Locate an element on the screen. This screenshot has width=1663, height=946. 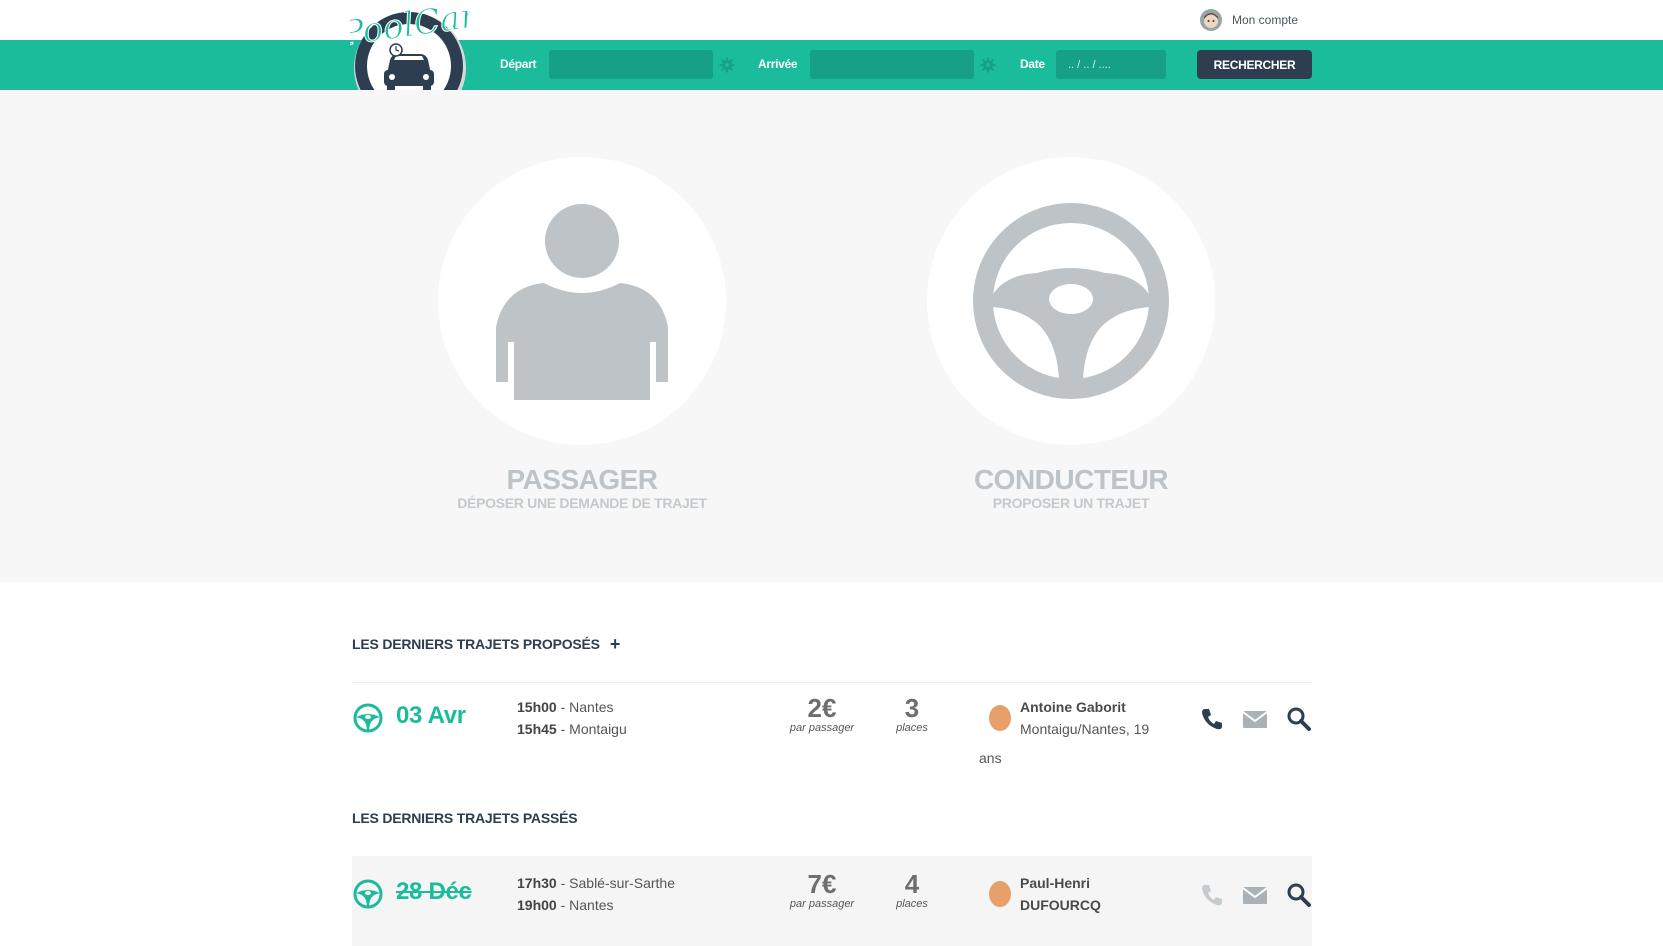
arrival-time: 19h00 is located at coordinates (537, 905).